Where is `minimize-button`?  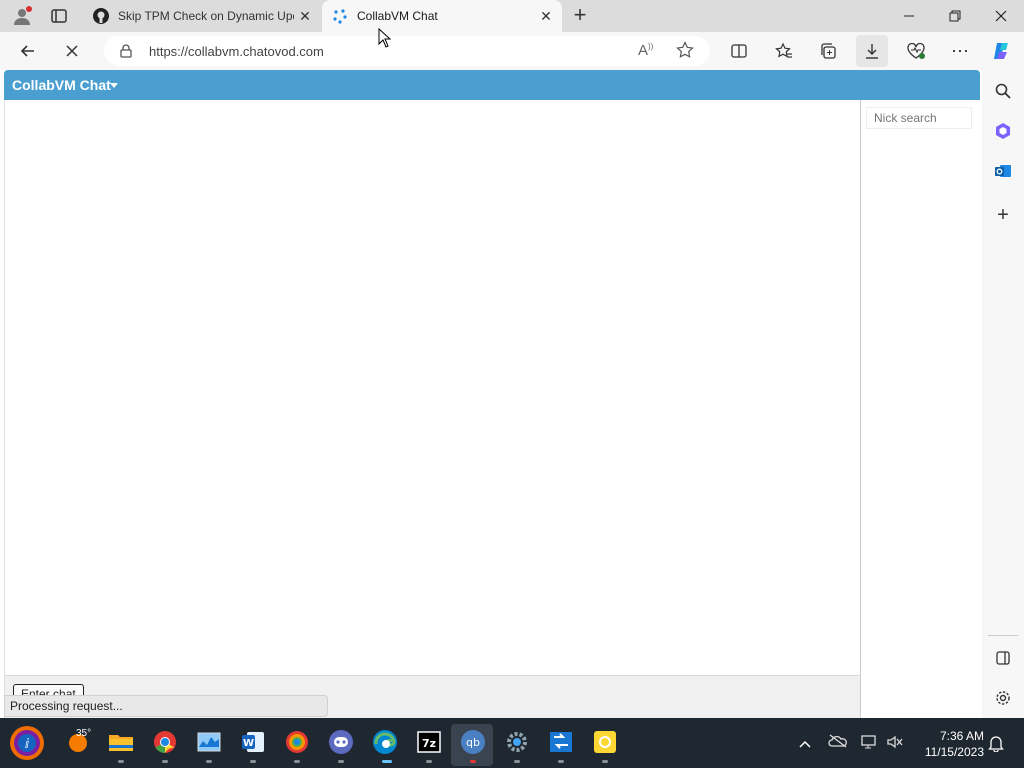
minimize-button is located at coordinates (909, 16).